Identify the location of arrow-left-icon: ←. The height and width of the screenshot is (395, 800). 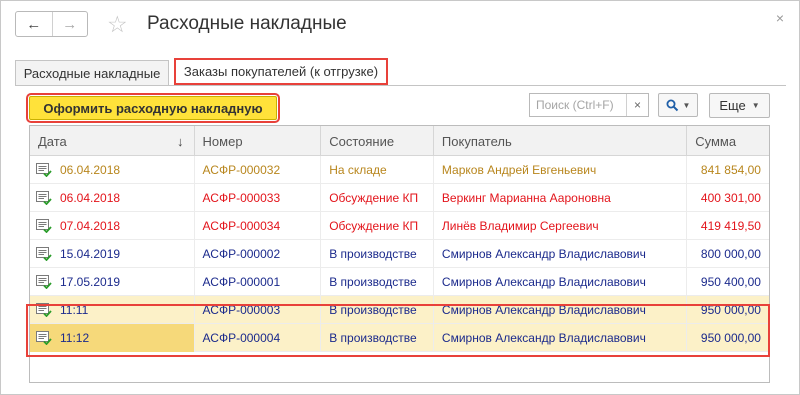
(34, 24).